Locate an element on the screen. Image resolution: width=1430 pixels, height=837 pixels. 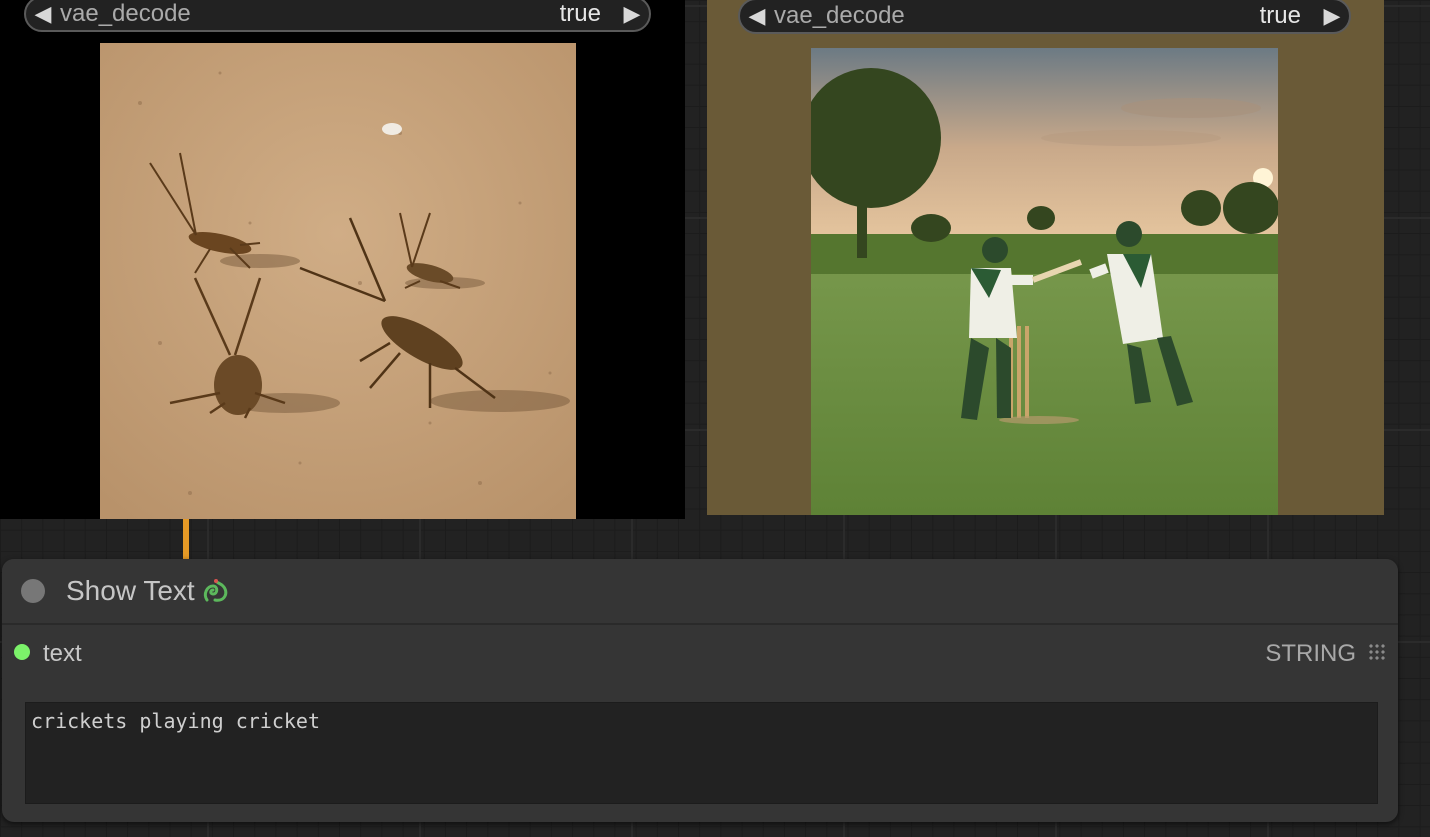
output-connector-dot is located at coordinates (22, 652).